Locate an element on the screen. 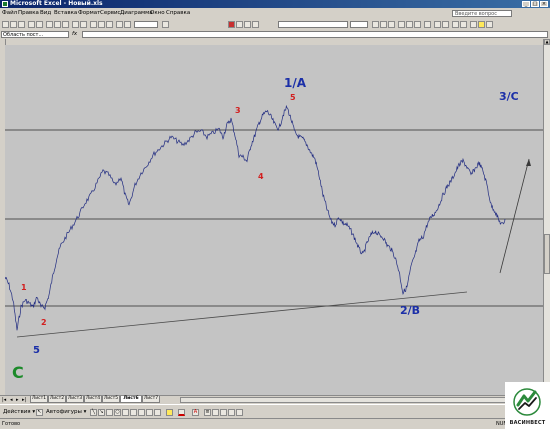 The width and height of the screenshot is (550, 429). sort-asc-icon is located at coordinates (101, 24).